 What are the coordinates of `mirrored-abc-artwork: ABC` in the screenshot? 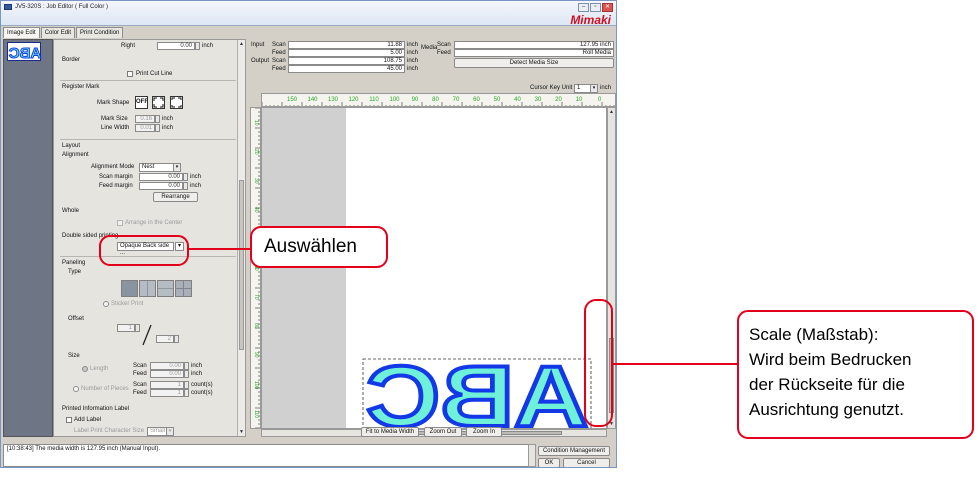 It's located at (477, 393).